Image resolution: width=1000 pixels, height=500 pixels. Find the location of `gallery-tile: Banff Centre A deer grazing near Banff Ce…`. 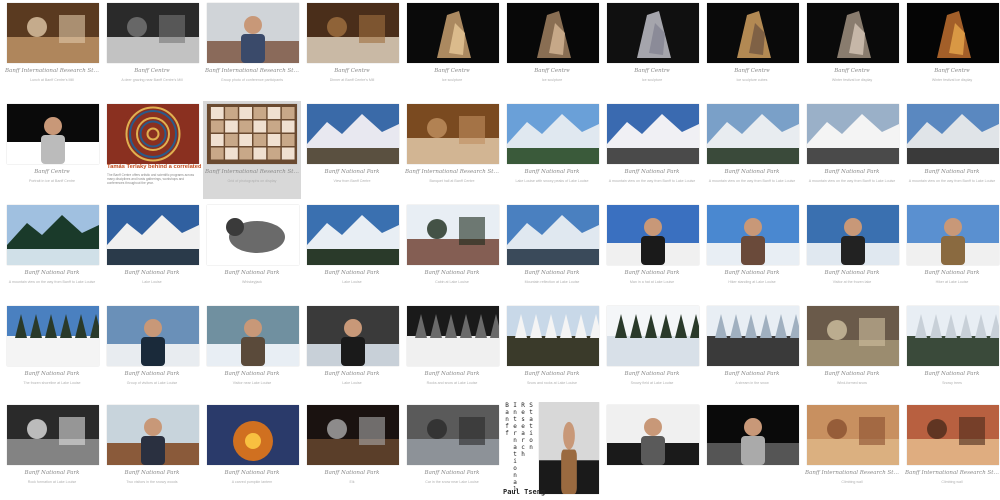

gallery-tile: Banff Centre A deer grazing near Banff Ce… is located at coordinates (152, 49).